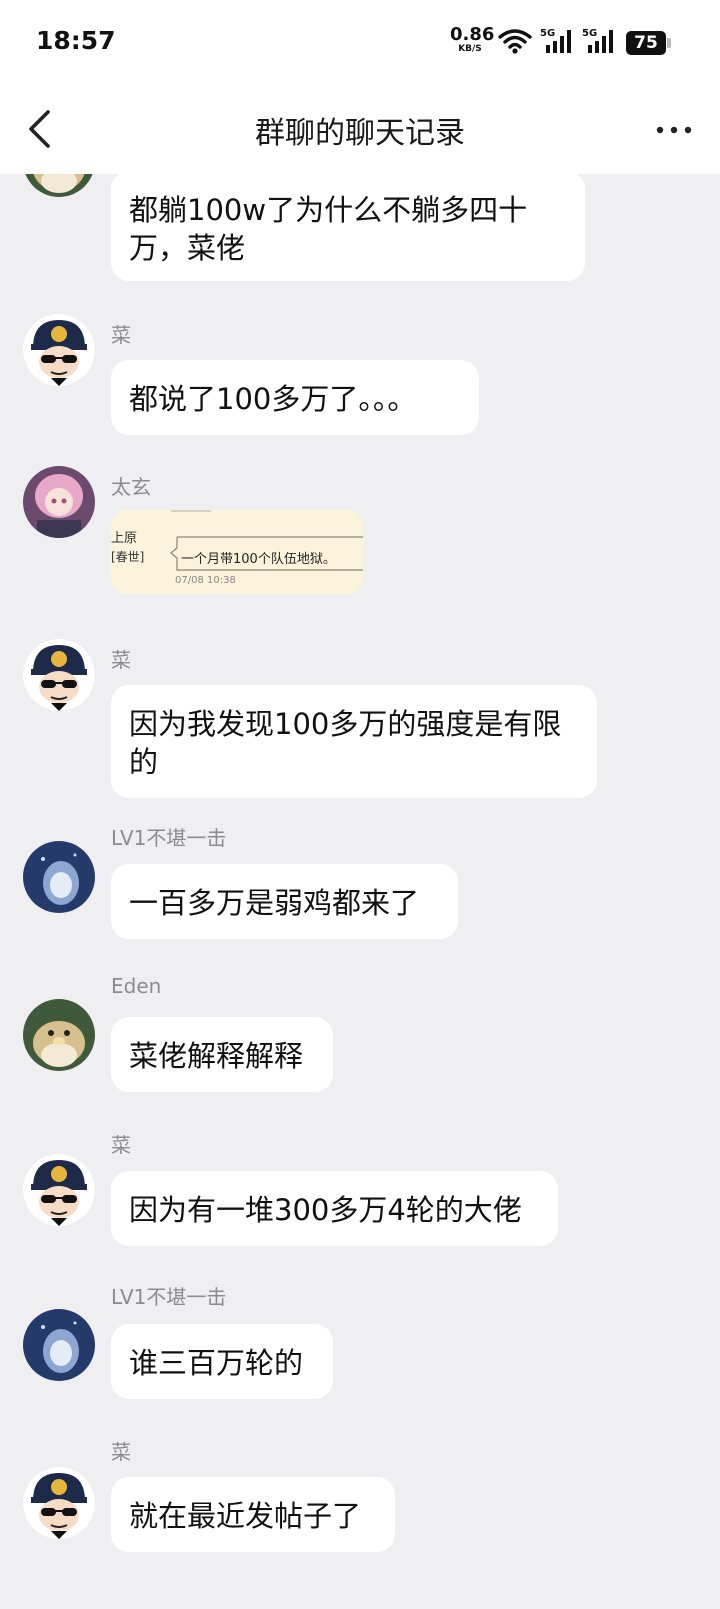  I want to click on message-bubble: 谁三百万轮的, so click(222, 1361).